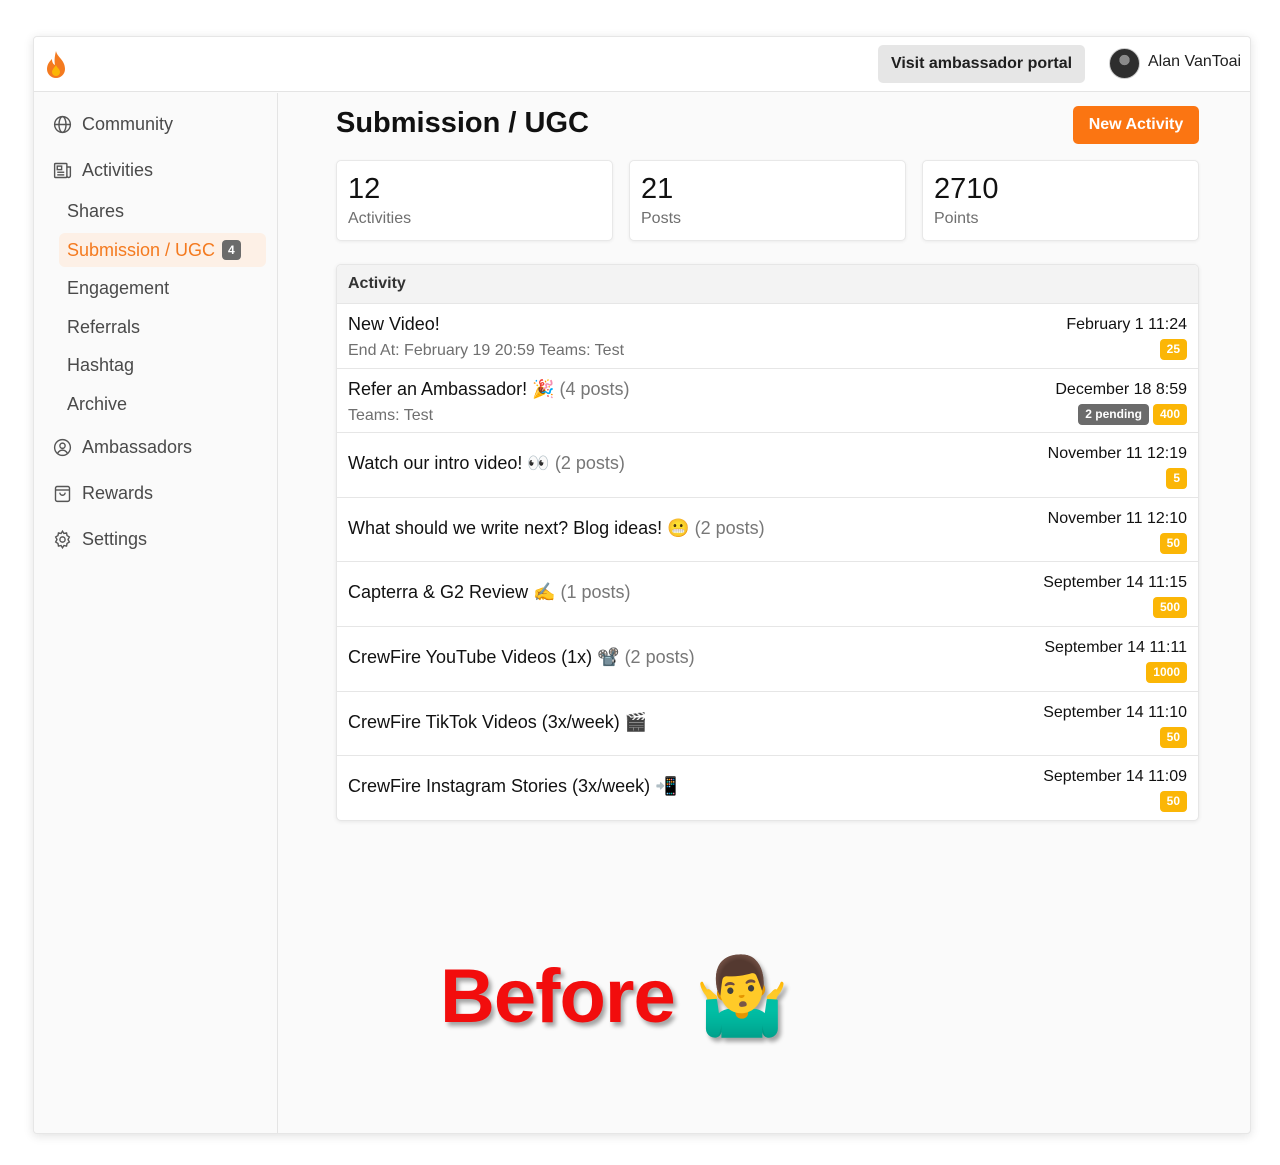 This screenshot has height=1165, width=1280. What do you see at coordinates (162, 404) in the screenshot?
I see `sidebar-item-archive: Archive` at bounding box center [162, 404].